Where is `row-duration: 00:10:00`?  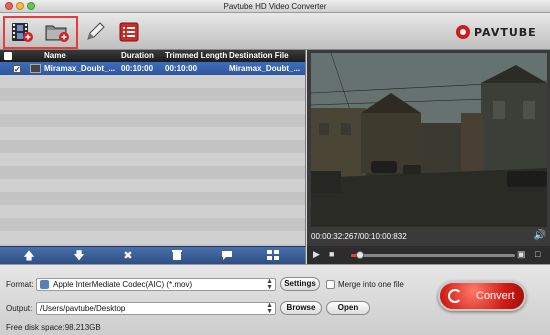 row-duration: 00:10:00 is located at coordinates (137, 68).